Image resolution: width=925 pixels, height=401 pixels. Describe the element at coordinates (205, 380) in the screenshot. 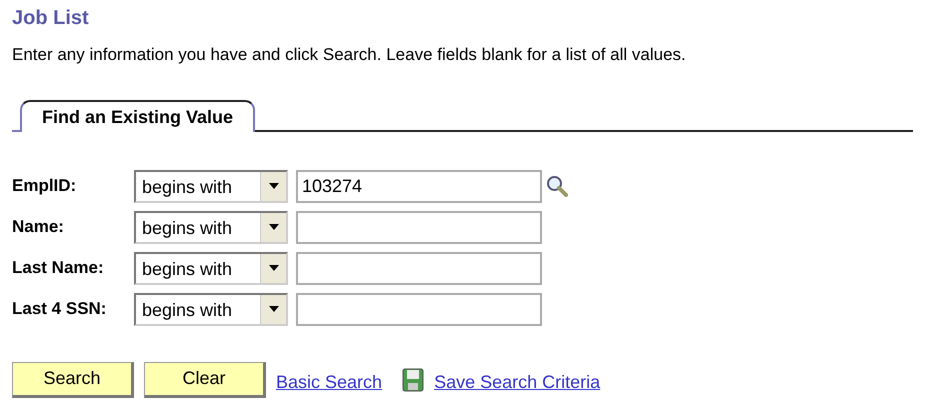

I see `action-button: Clear` at that location.